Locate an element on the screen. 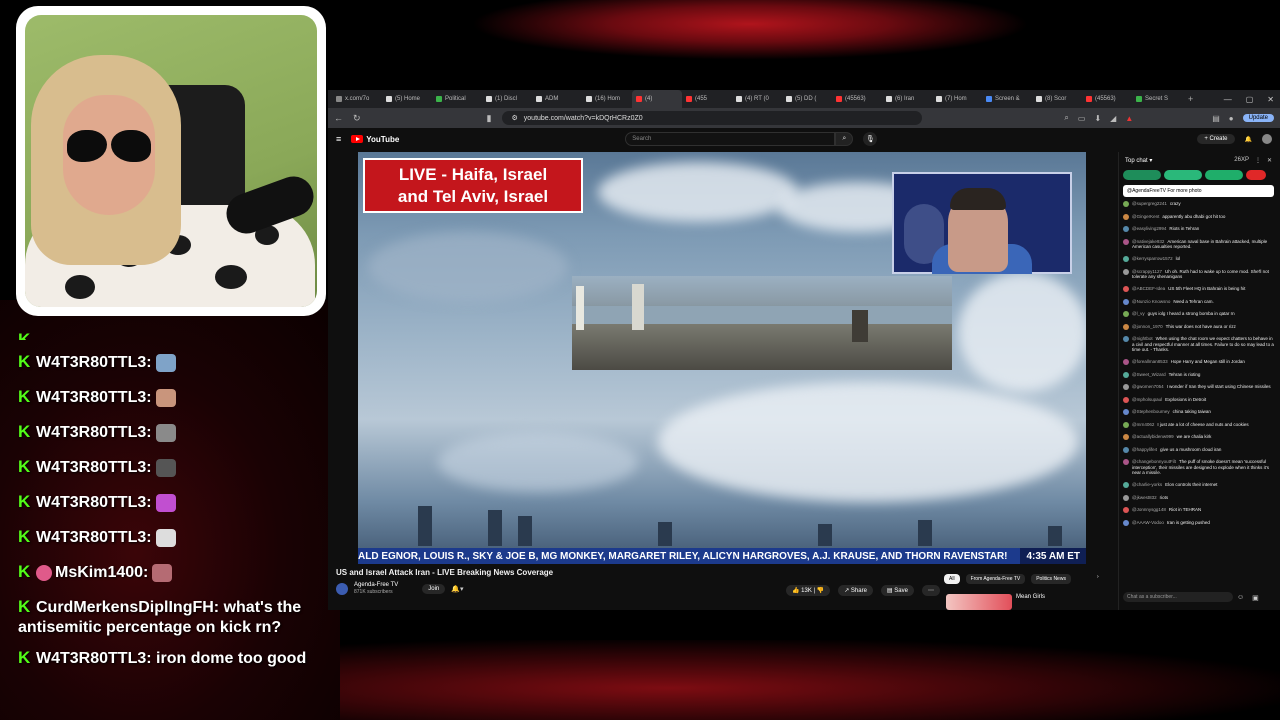 Image resolution: width=1280 pixels, height=720 pixels. new-tab-button: + is located at coordinates (1190, 99).